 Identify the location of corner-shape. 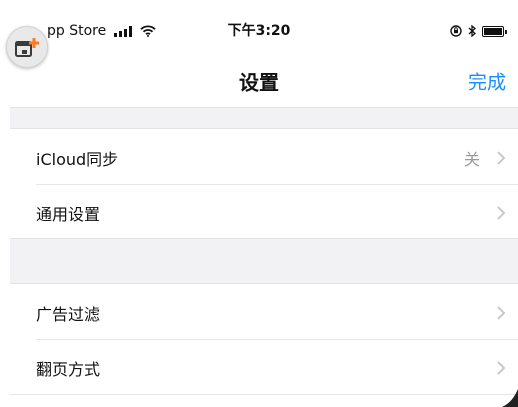
(510, 398).